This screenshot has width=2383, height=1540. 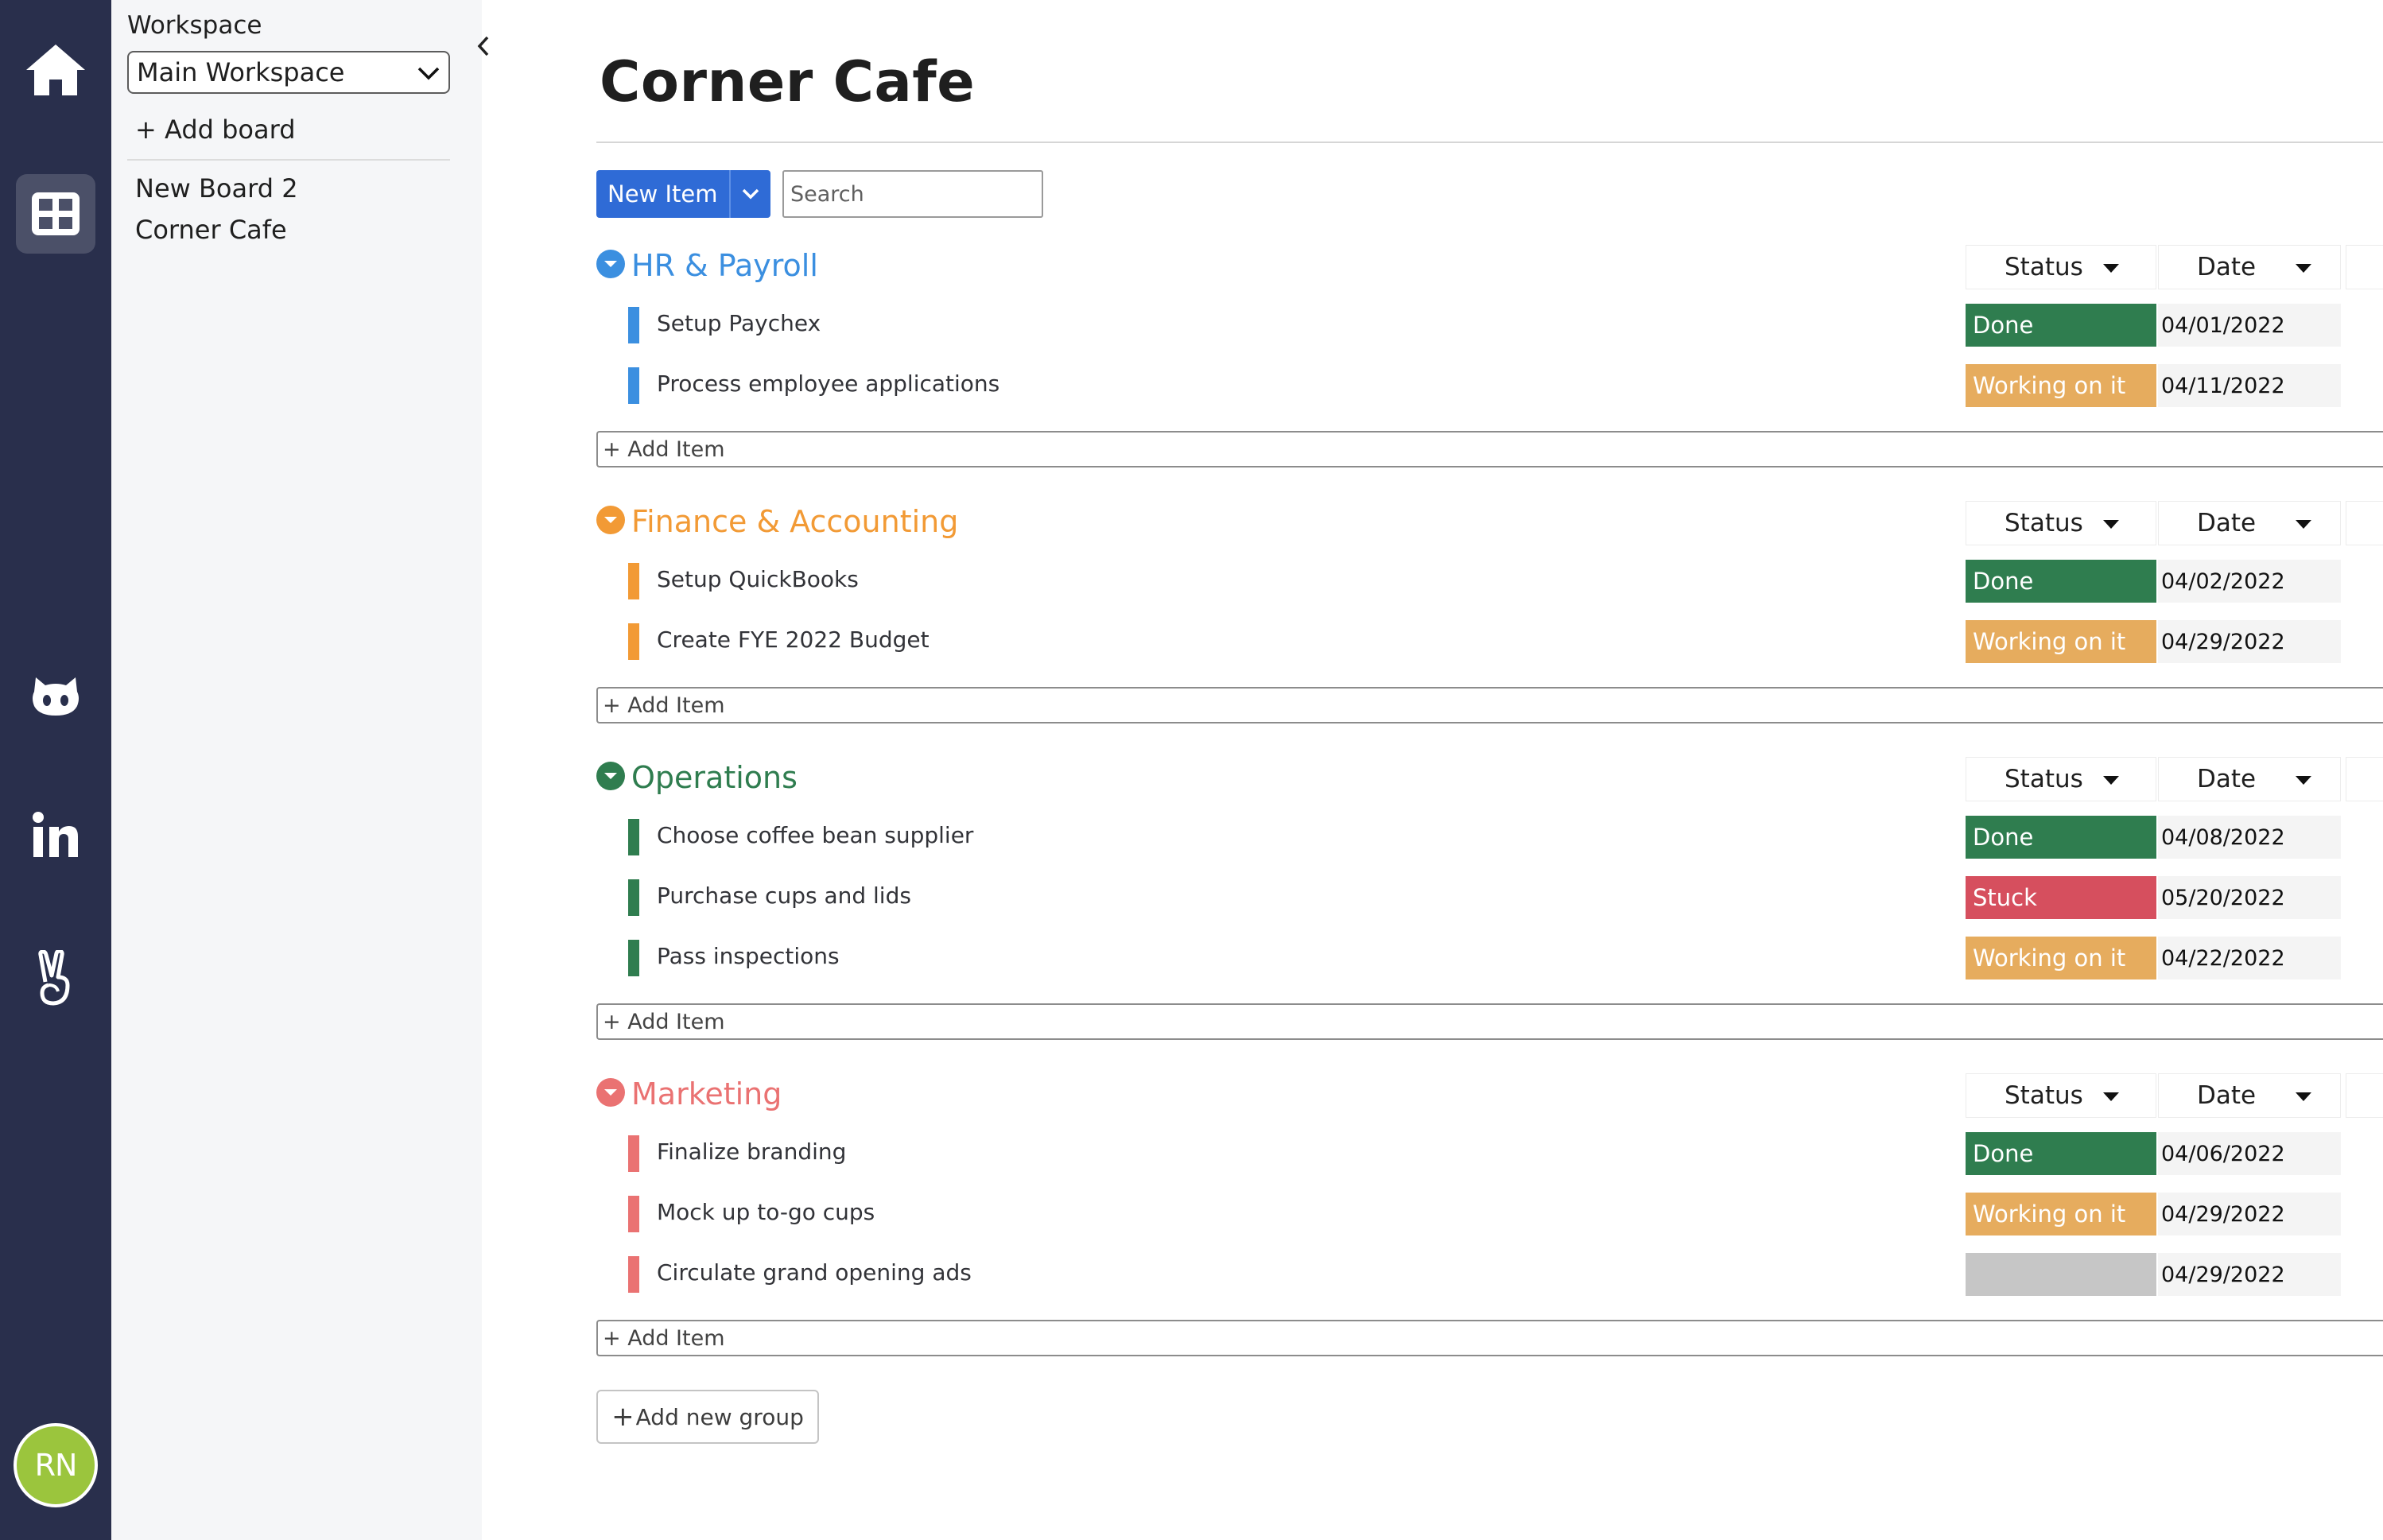 What do you see at coordinates (2061, 1274) in the screenshot?
I see `status-cell` at bounding box center [2061, 1274].